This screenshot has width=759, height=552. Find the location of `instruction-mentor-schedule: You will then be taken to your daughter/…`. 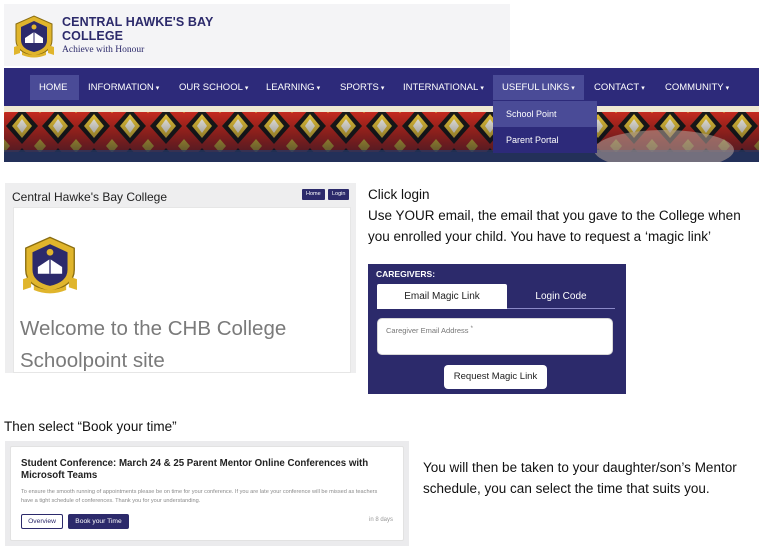

instruction-mentor-schedule: You will then be taken to your daughter/… is located at coordinates (580, 478).